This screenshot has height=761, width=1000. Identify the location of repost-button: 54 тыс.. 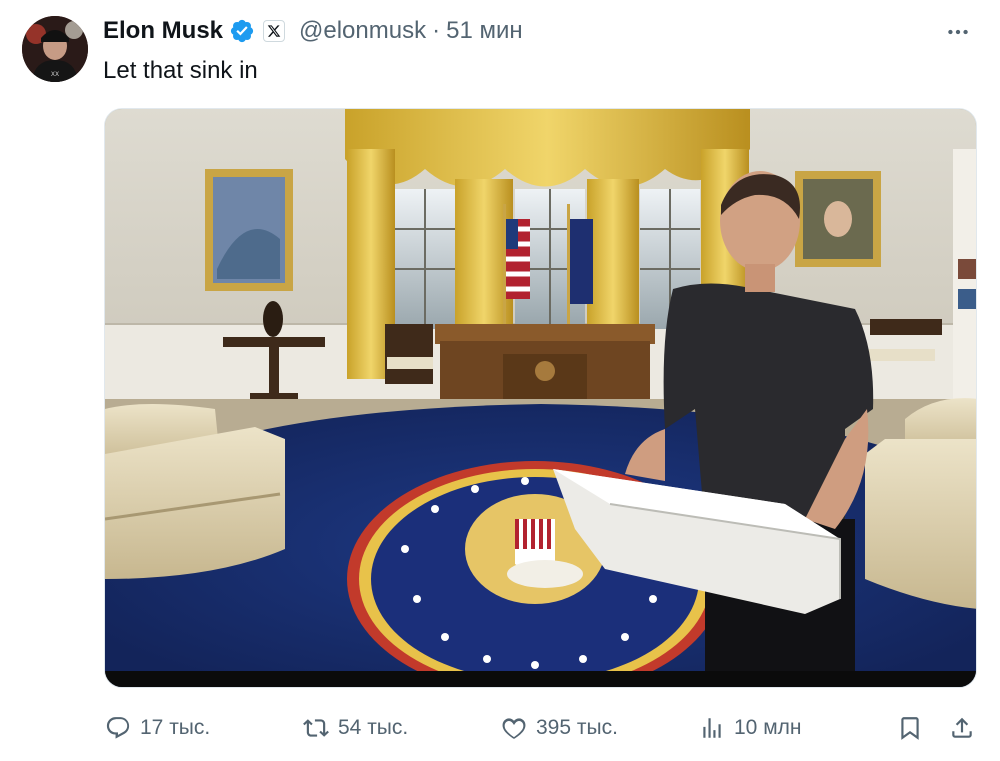
(355, 728).